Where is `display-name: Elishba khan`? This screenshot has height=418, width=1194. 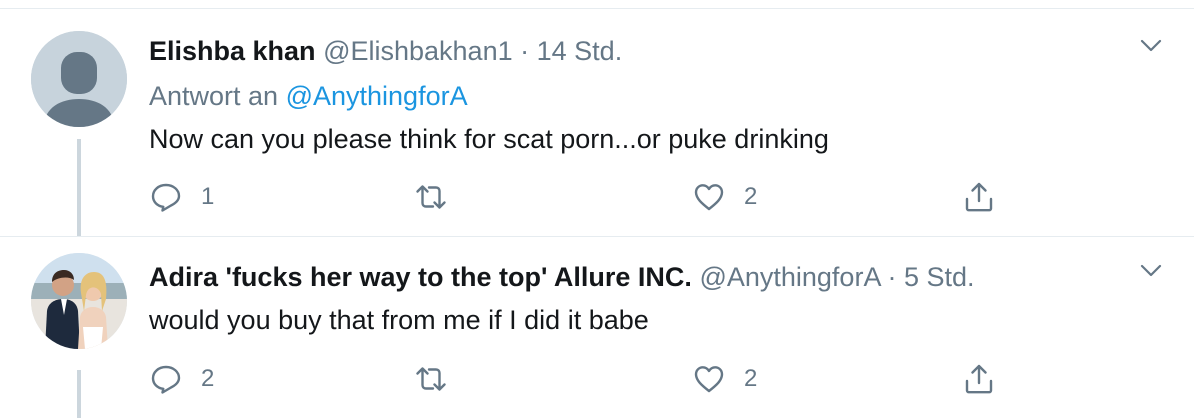 display-name: Elishba khan is located at coordinates (232, 51).